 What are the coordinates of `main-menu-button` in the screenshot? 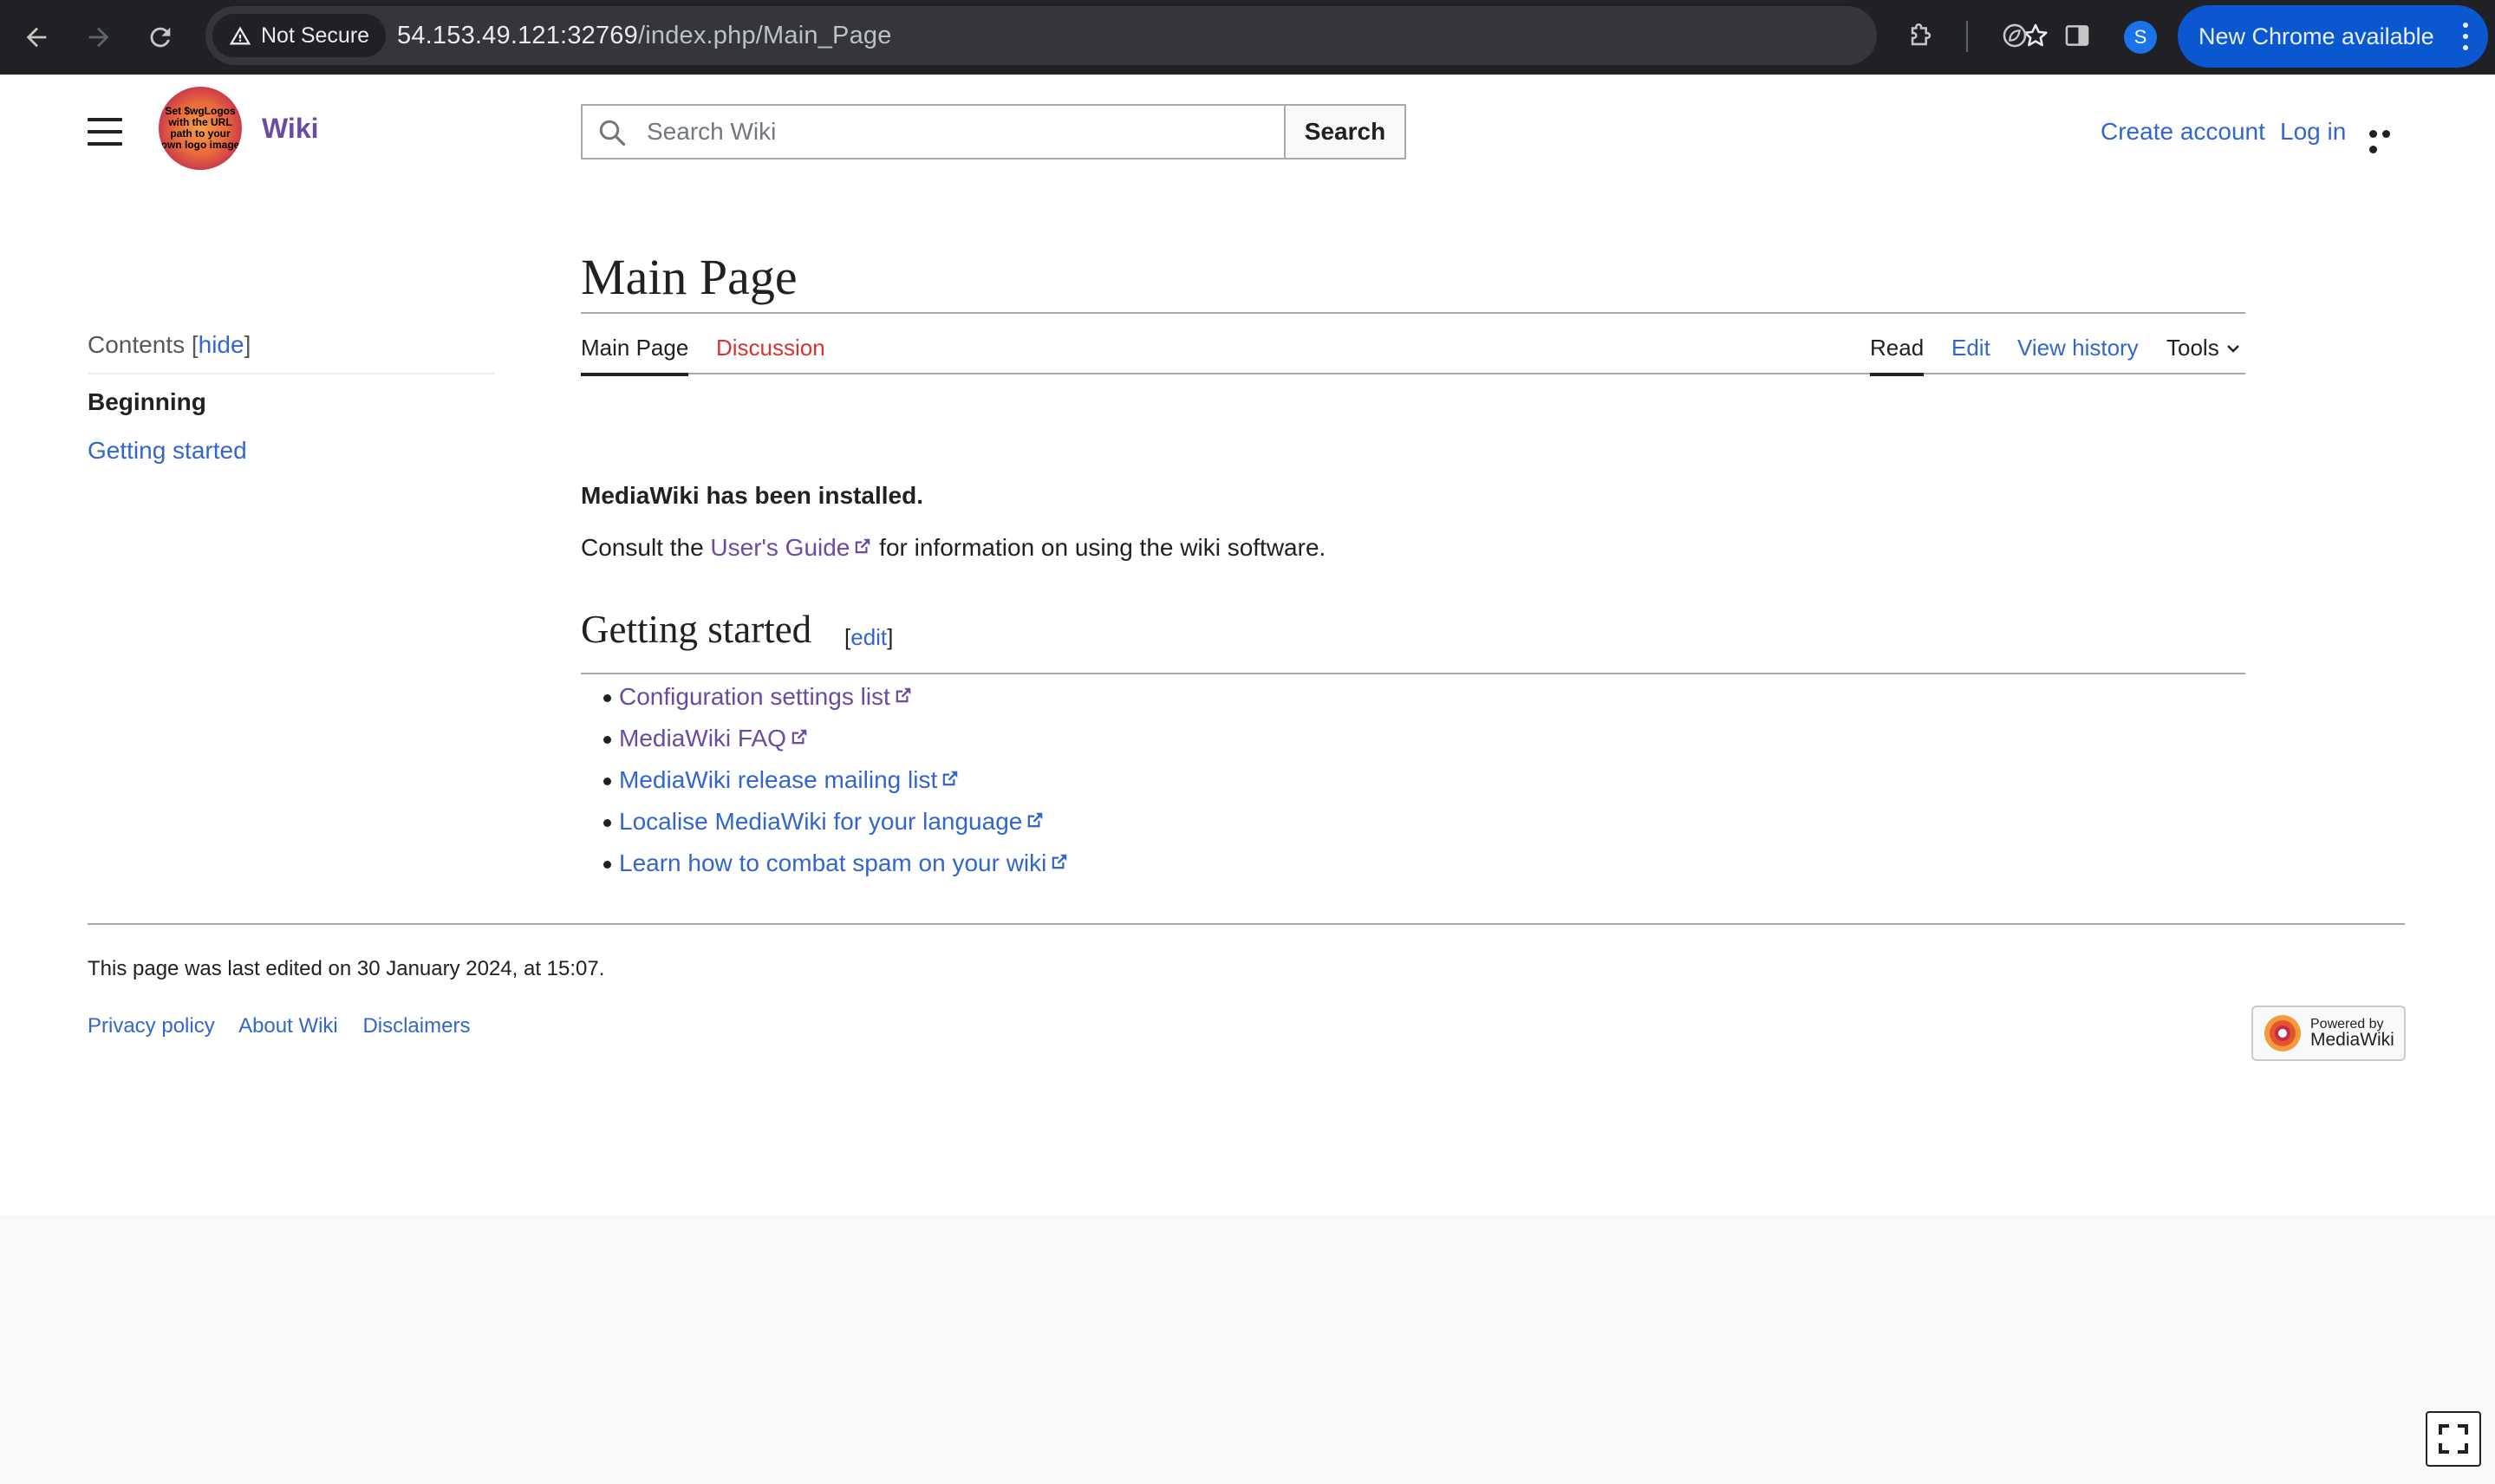 It's located at (105, 132).